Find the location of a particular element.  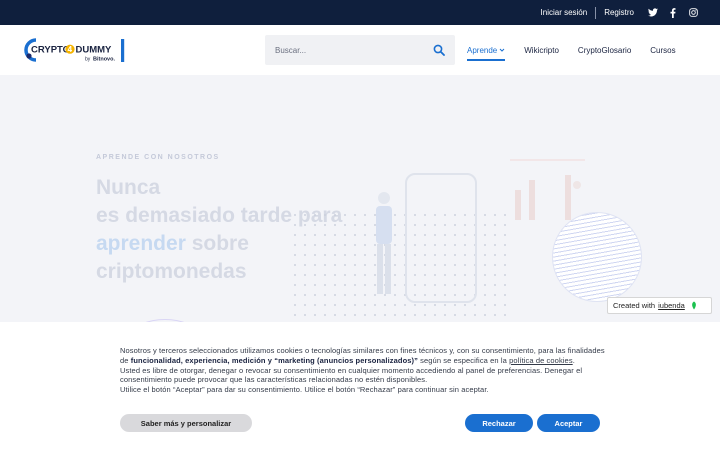

hero-title-line4: criptomonedas is located at coordinates (171, 271).